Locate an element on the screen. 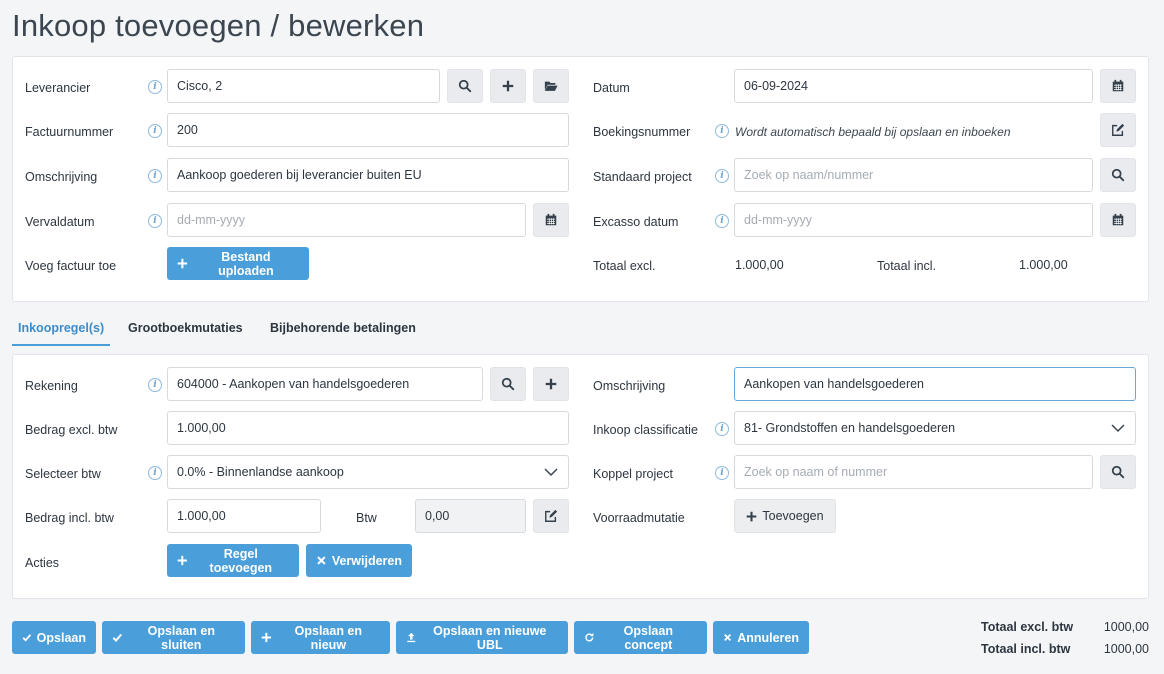 The image size is (1164, 674). vat-select: 0.0% - Binnenlandse aankoop is located at coordinates (368, 472).